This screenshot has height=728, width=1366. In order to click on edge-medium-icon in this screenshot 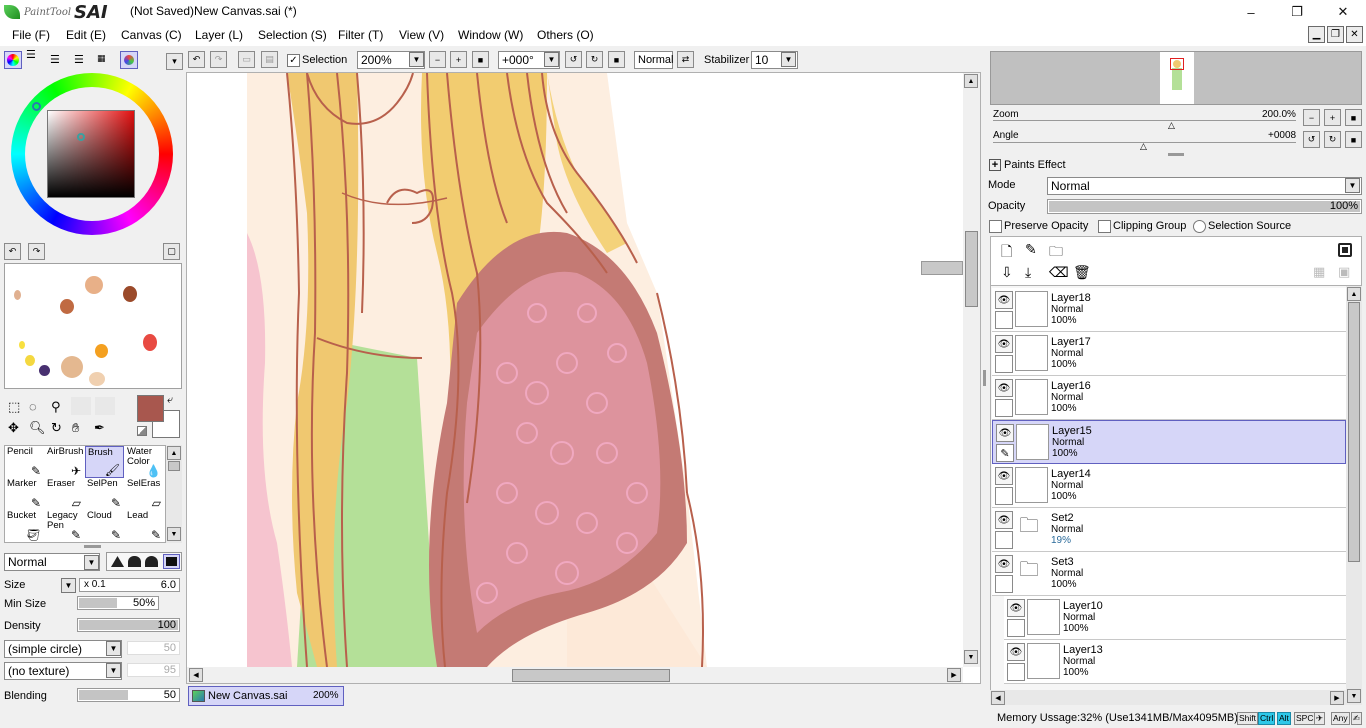, I will do `click(134, 561)`.